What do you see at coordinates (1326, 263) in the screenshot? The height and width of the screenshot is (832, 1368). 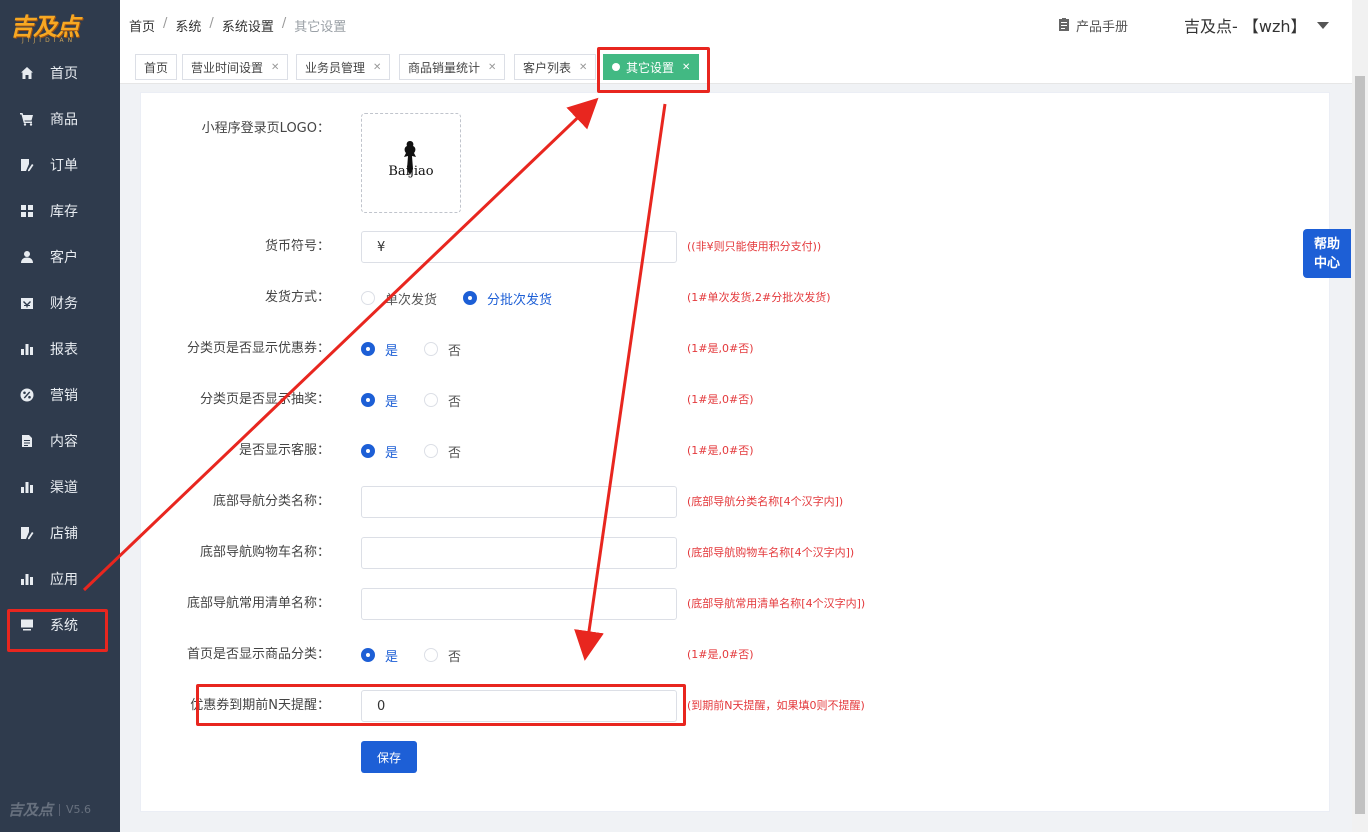 I see `help-label-line2: 中心` at bounding box center [1326, 263].